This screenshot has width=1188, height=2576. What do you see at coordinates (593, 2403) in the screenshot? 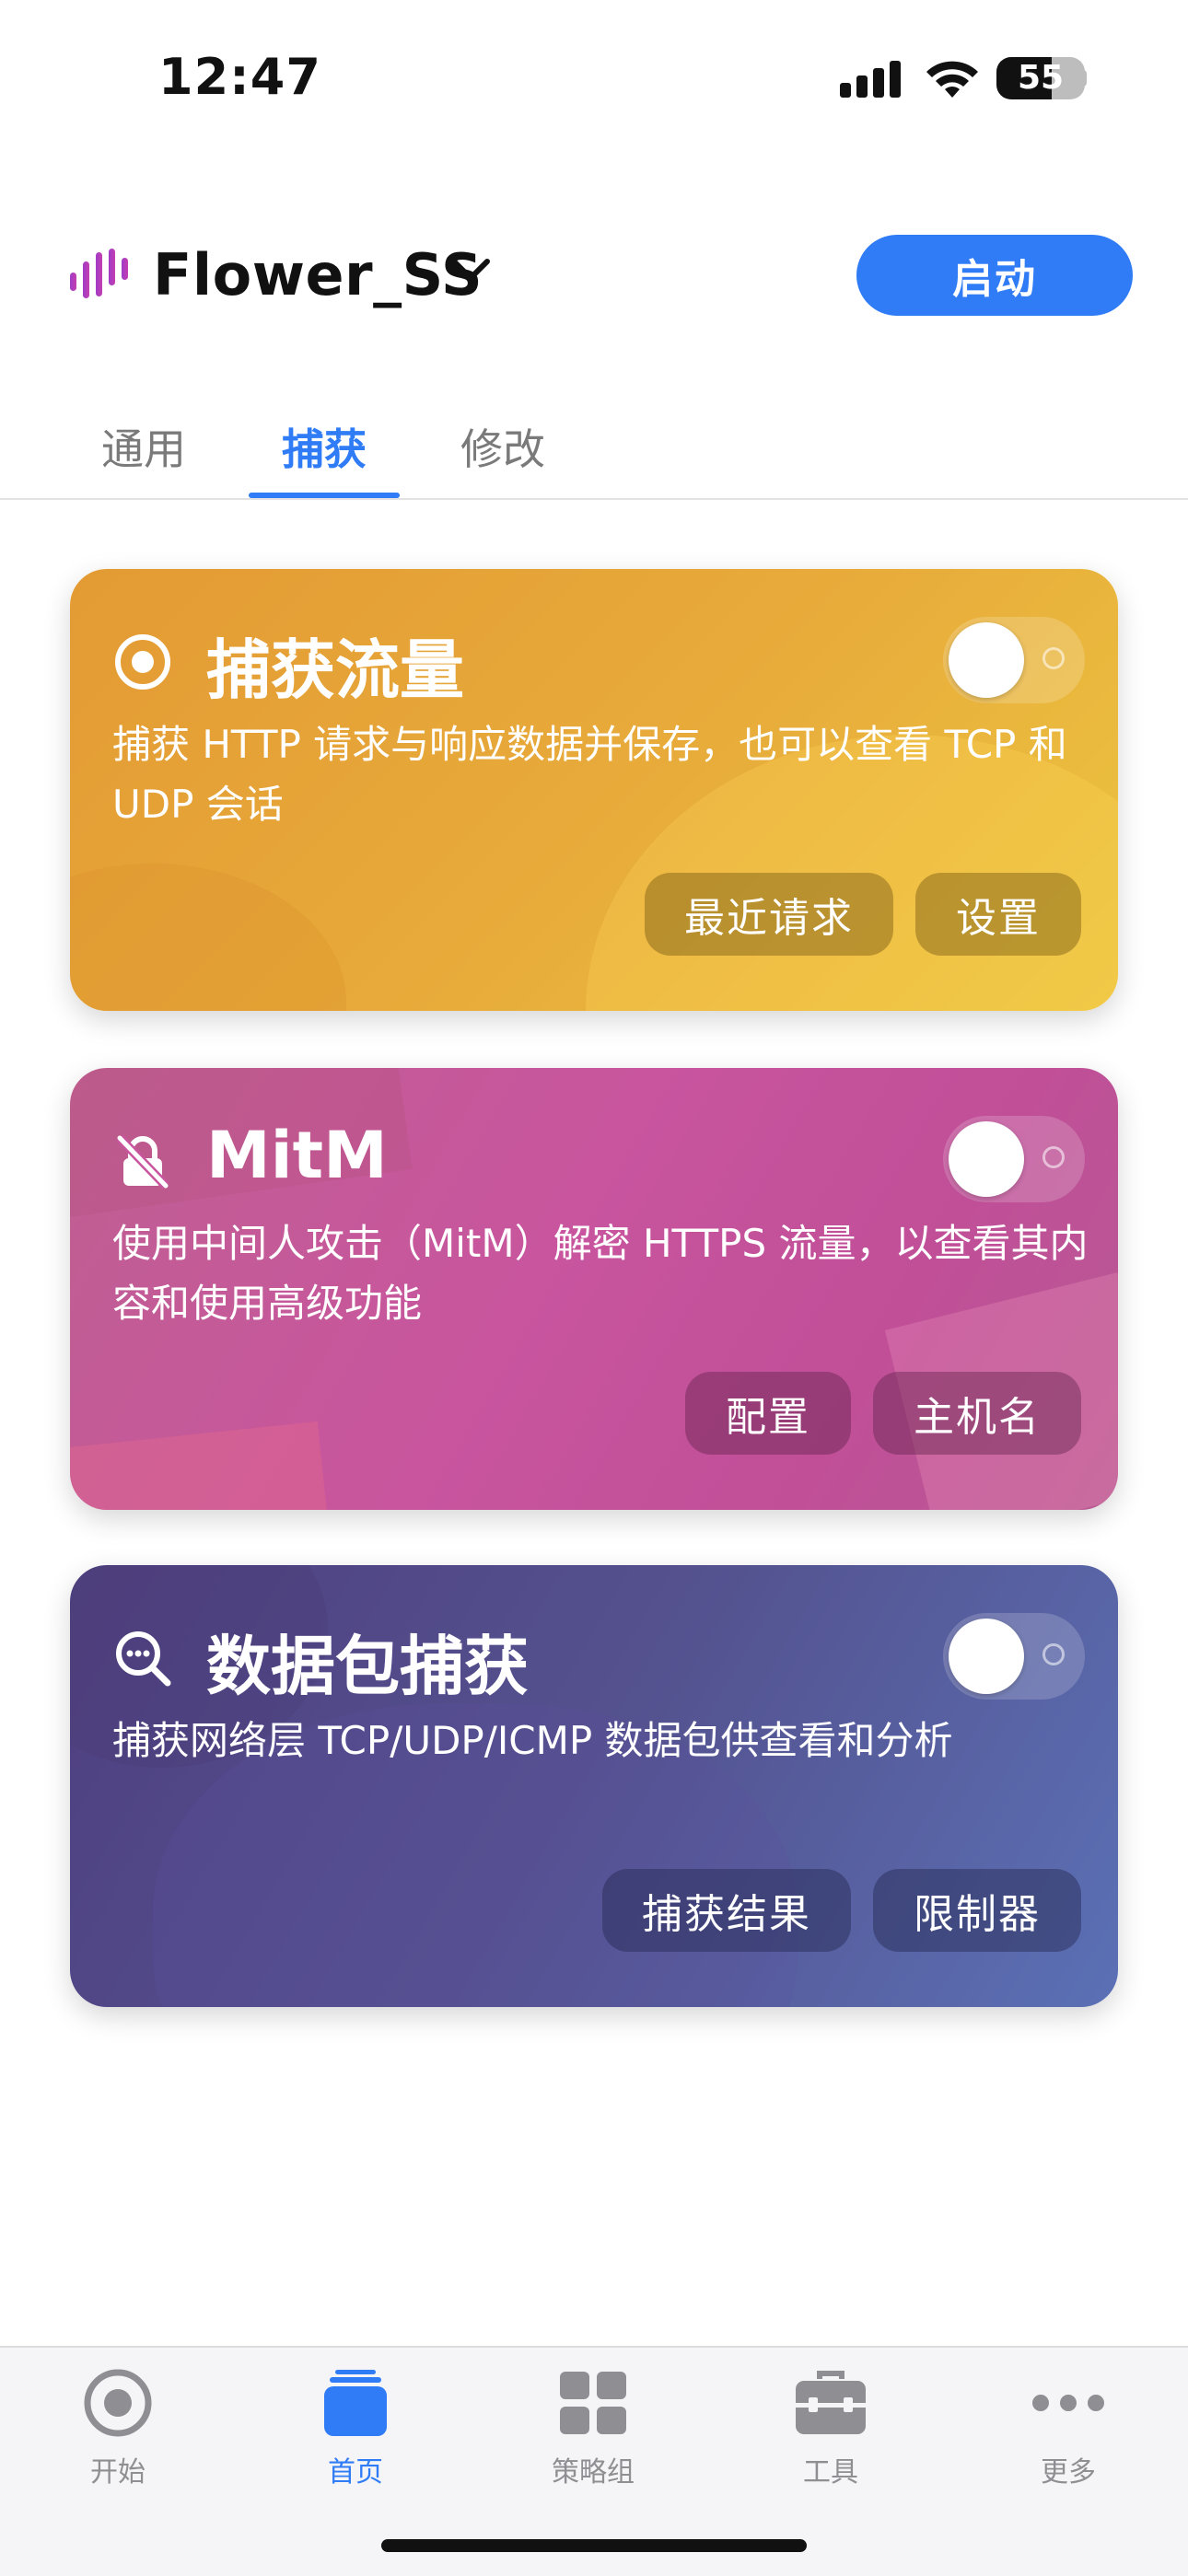
I see `grid-icon` at bounding box center [593, 2403].